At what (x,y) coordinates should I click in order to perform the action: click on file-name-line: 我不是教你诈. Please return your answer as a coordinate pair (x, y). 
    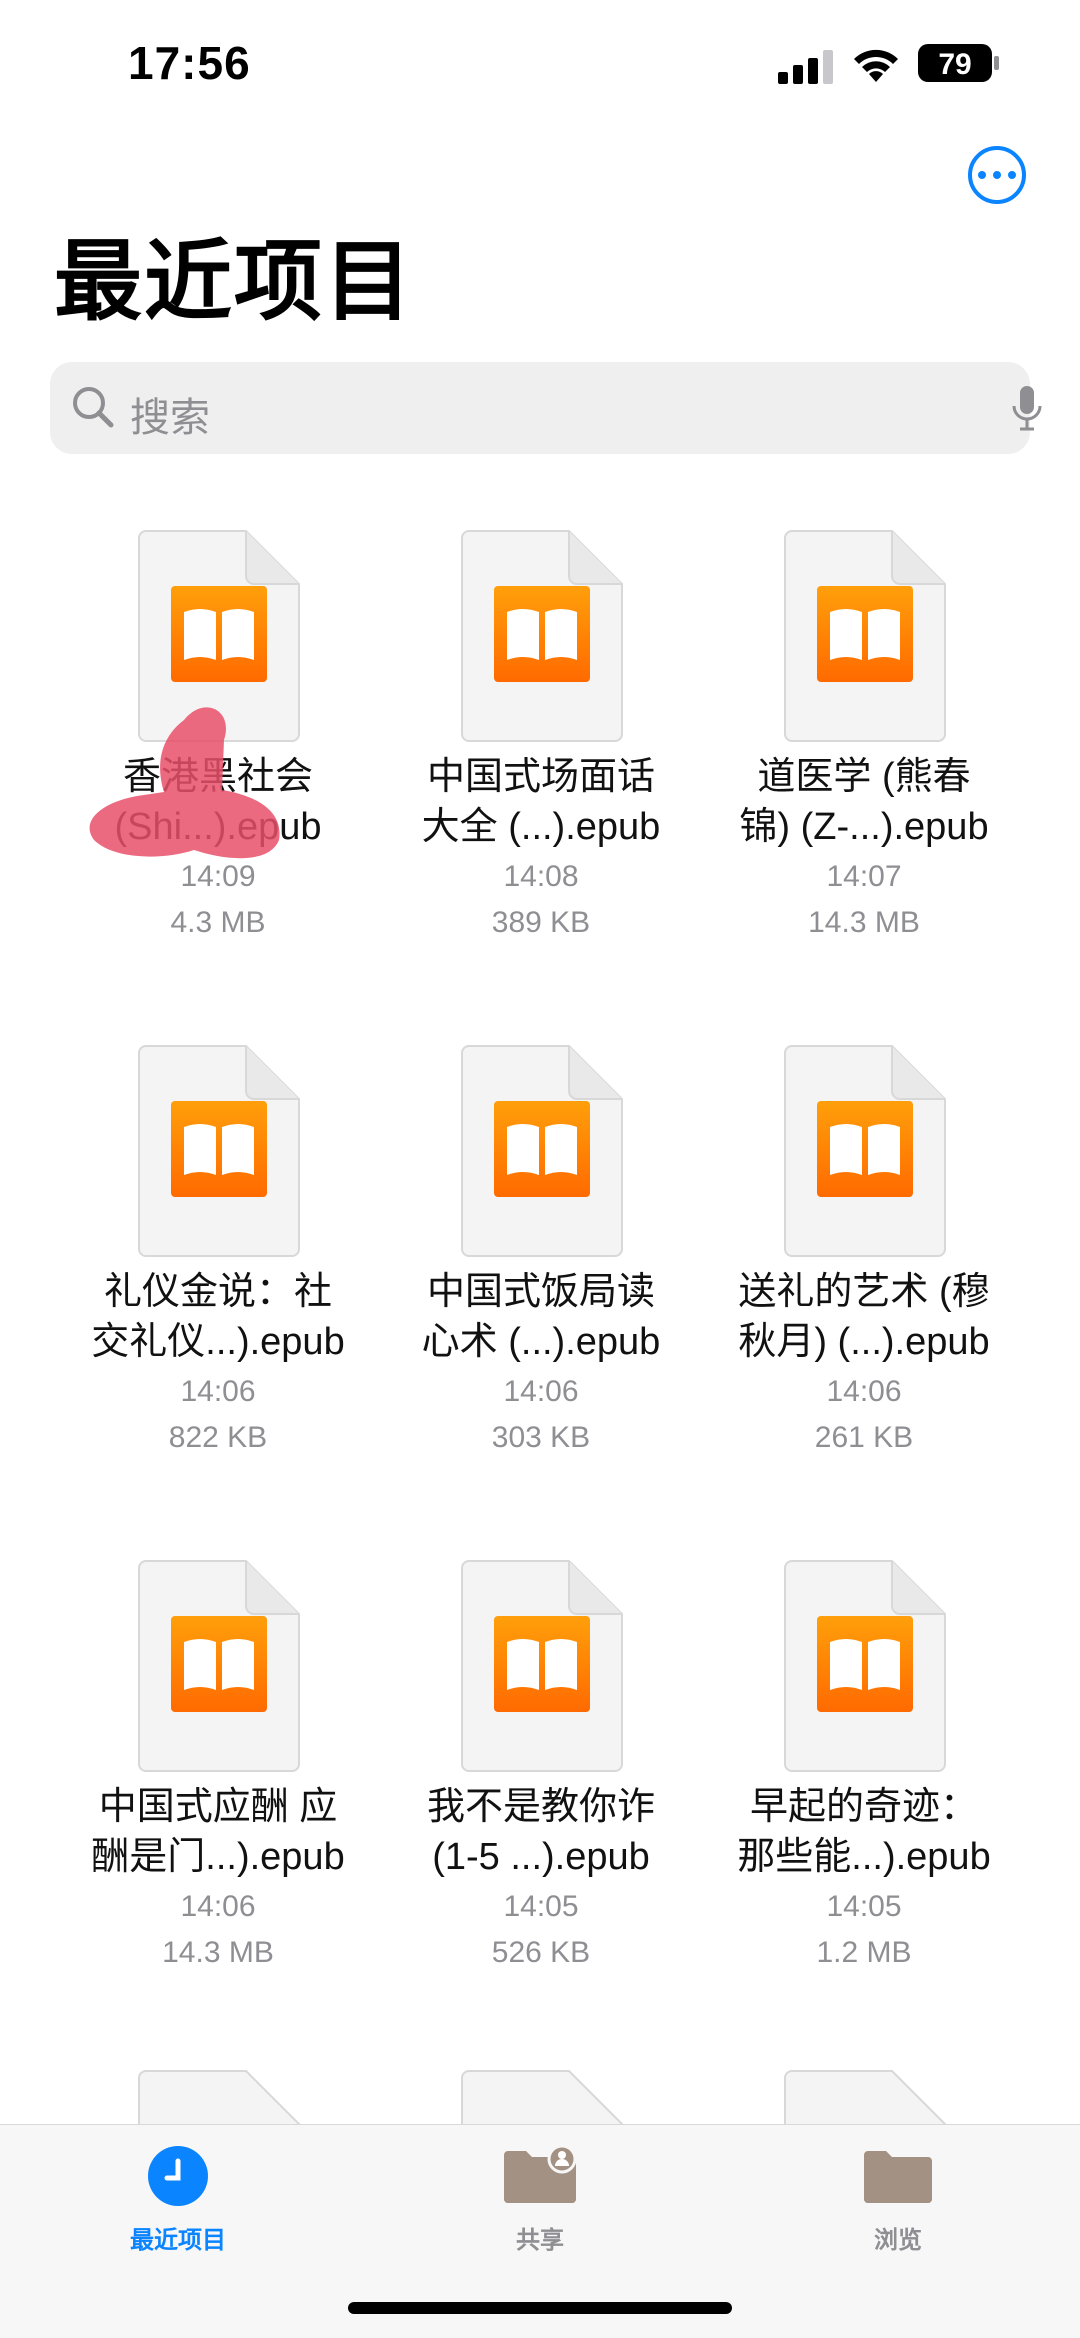
    Looking at the image, I should click on (540, 1807).